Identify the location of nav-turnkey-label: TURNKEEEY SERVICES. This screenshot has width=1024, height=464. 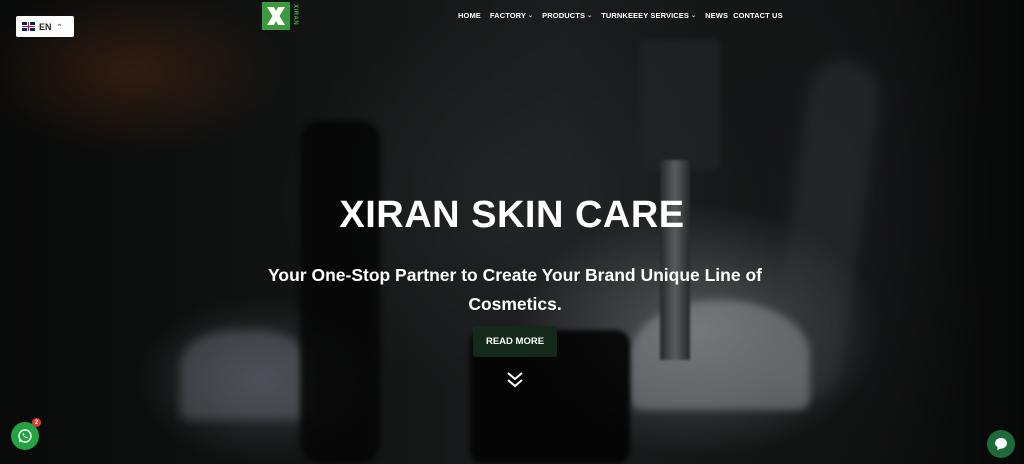
(645, 15).